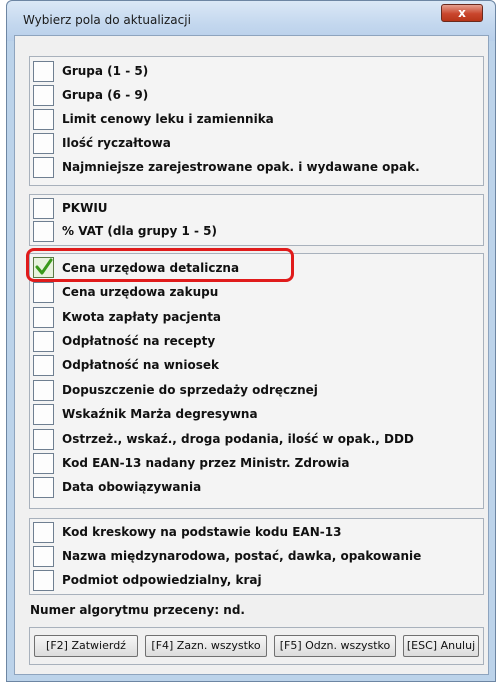 The width and height of the screenshot is (496, 682). I want to click on checkbox-vat, so click(43, 231).